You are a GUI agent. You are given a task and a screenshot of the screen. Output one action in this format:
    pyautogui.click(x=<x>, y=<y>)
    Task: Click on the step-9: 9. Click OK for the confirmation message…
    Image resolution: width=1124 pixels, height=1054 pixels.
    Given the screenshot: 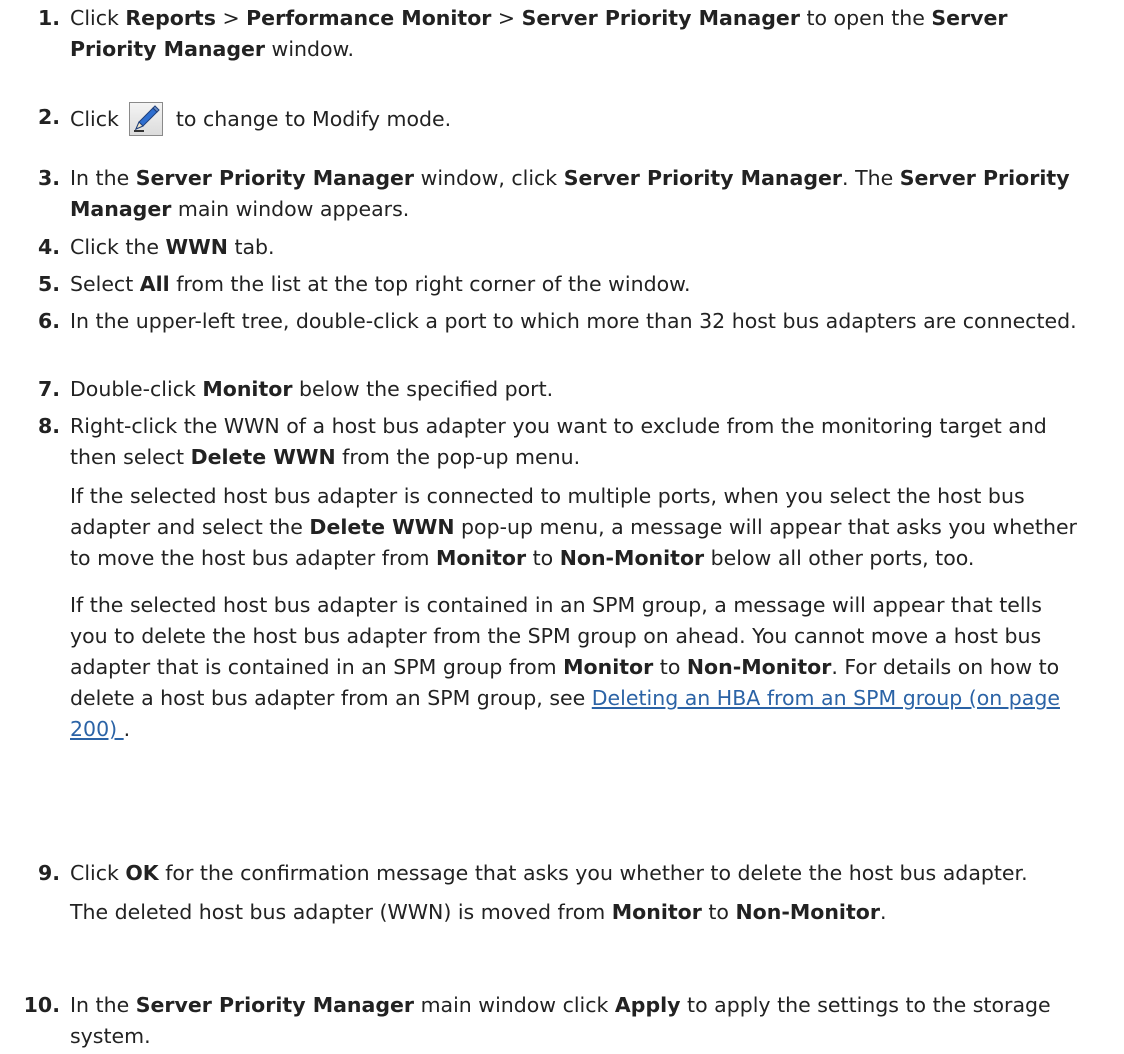 What is the action you would take?
    pyautogui.click(x=559, y=893)
    